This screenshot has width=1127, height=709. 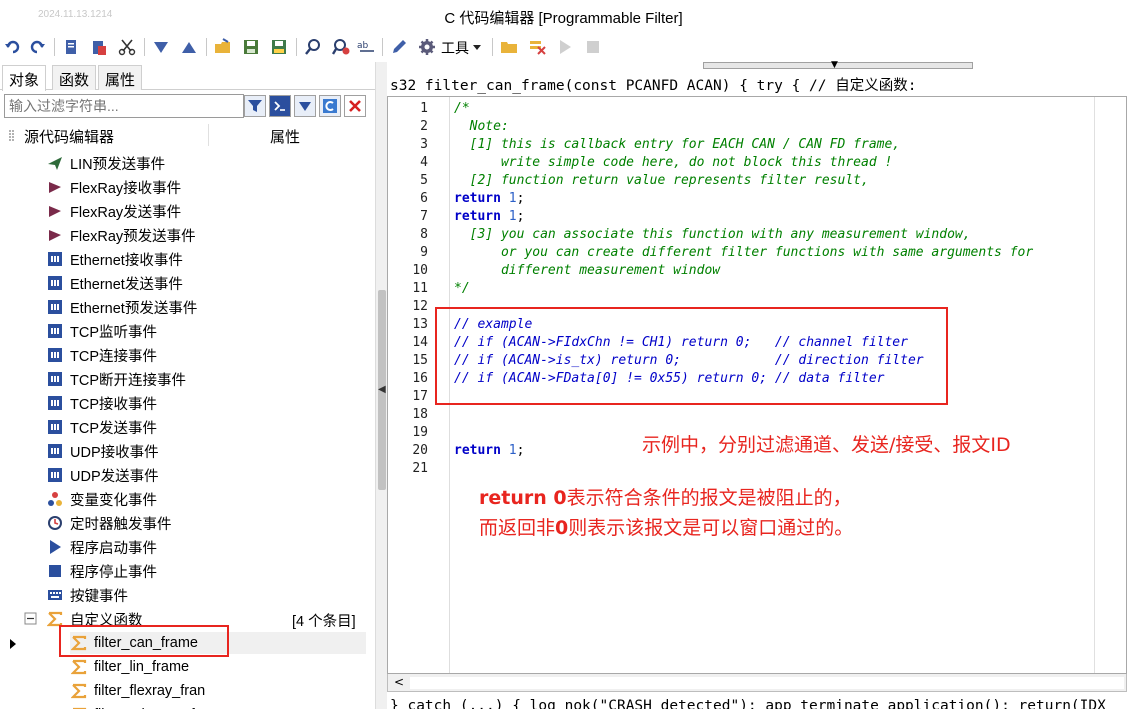 What do you see at coordinates (101, 355) in the screenshot?
I see `tree-item-tcp-connect: TCP连接事件` at bounding box center [101, 355].